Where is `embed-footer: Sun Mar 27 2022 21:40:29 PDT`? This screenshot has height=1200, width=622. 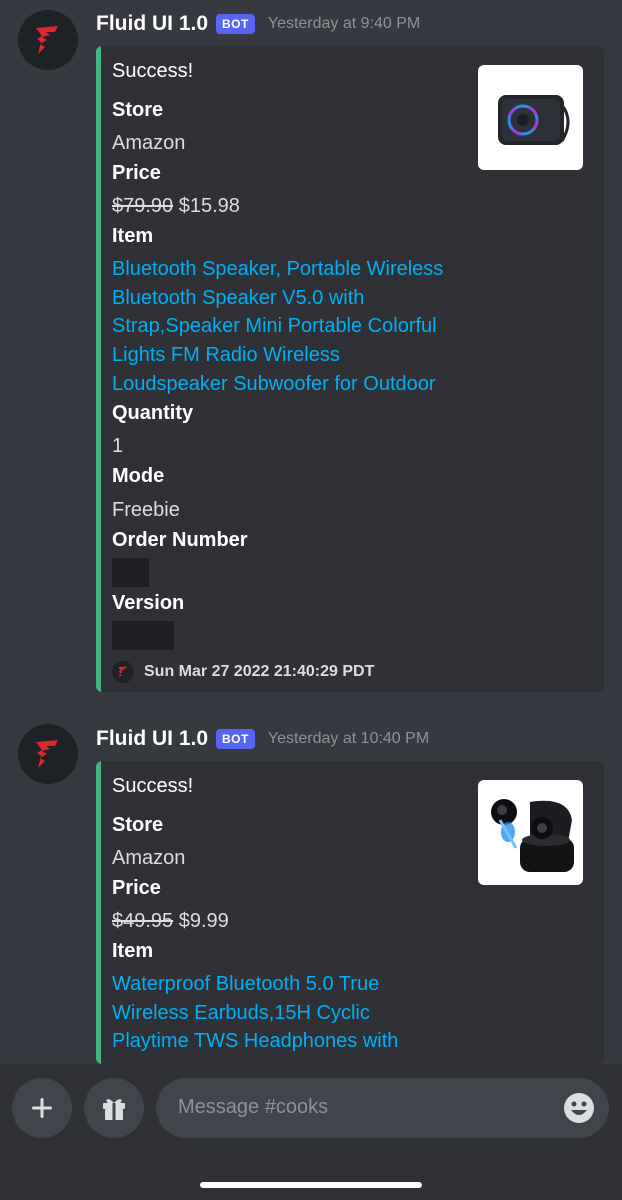
embed-footer: Sun Mar 27 2022 21:40:29 PDT is located at coordinates (243, 672).